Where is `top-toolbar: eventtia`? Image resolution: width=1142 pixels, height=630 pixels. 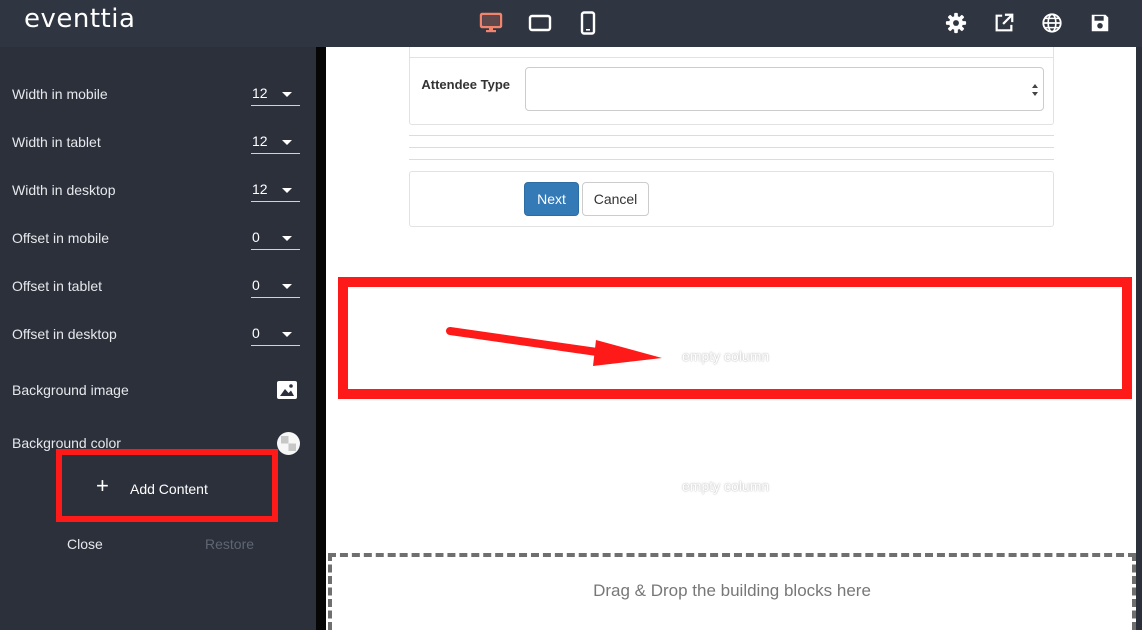 top-toolbar: eventtia is located at coordinates (571, 23).